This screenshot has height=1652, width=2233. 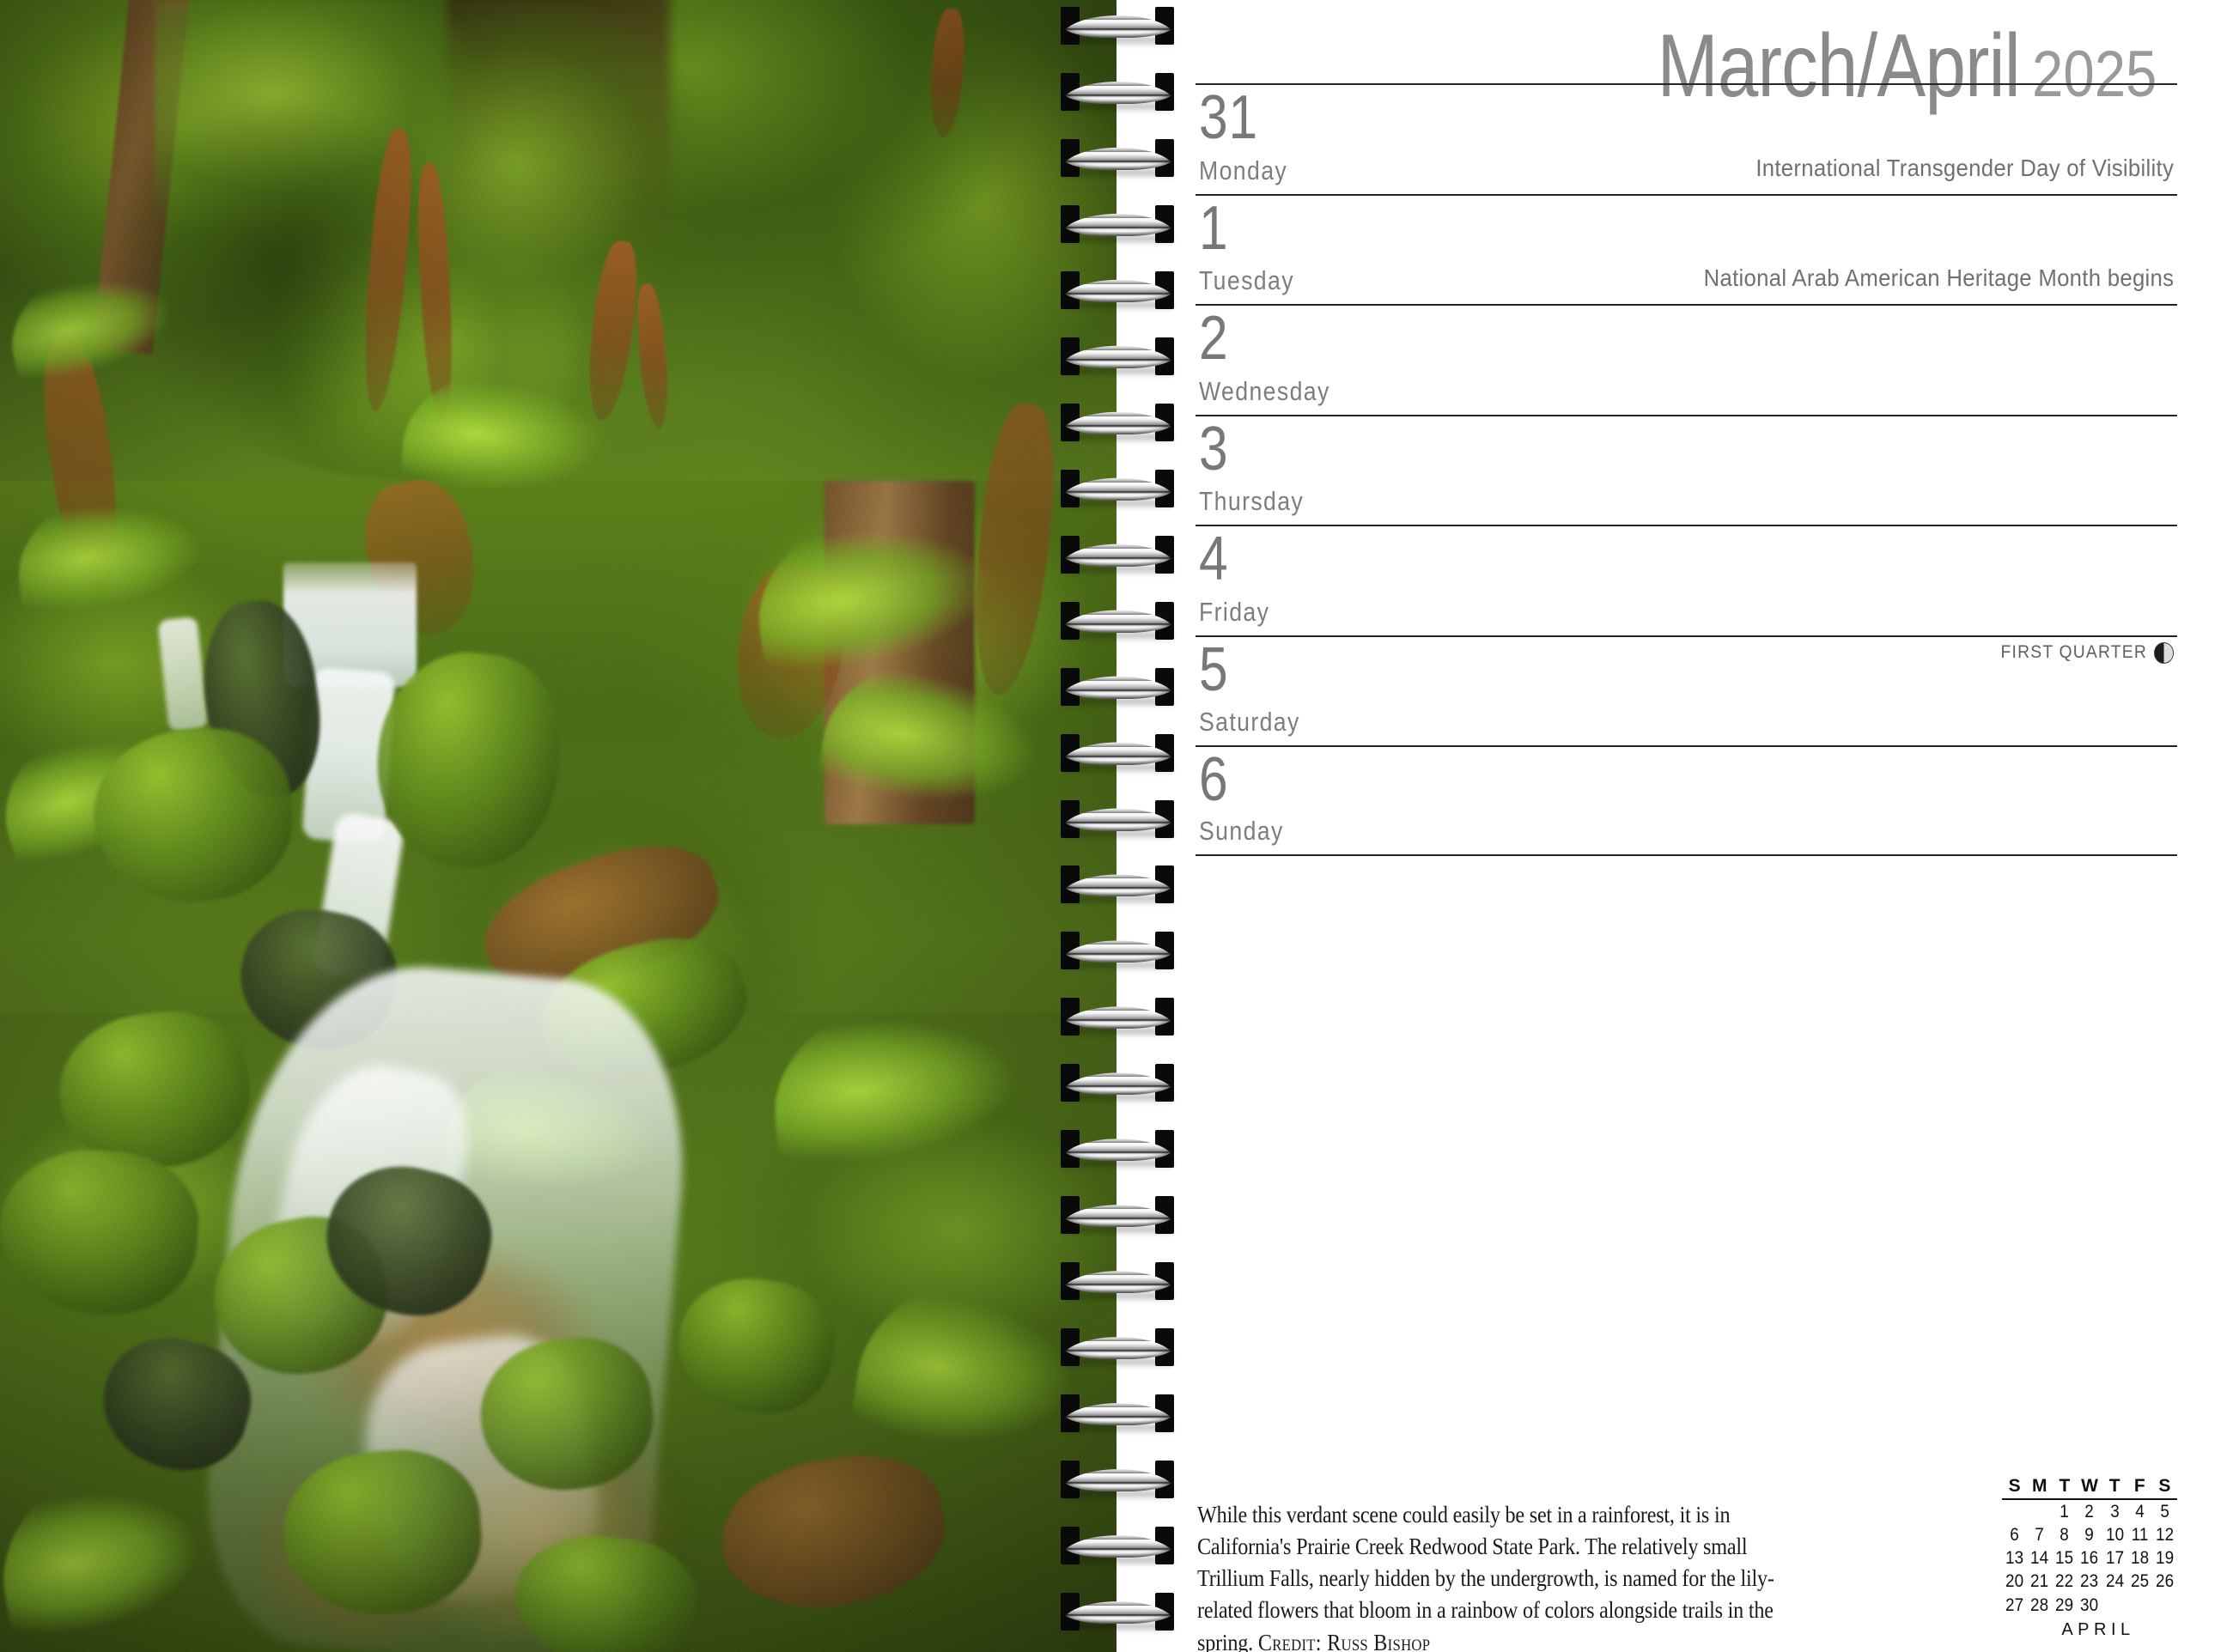 I want to click on mini-month-weekday-header: F, so click(x=2139, y=1488).